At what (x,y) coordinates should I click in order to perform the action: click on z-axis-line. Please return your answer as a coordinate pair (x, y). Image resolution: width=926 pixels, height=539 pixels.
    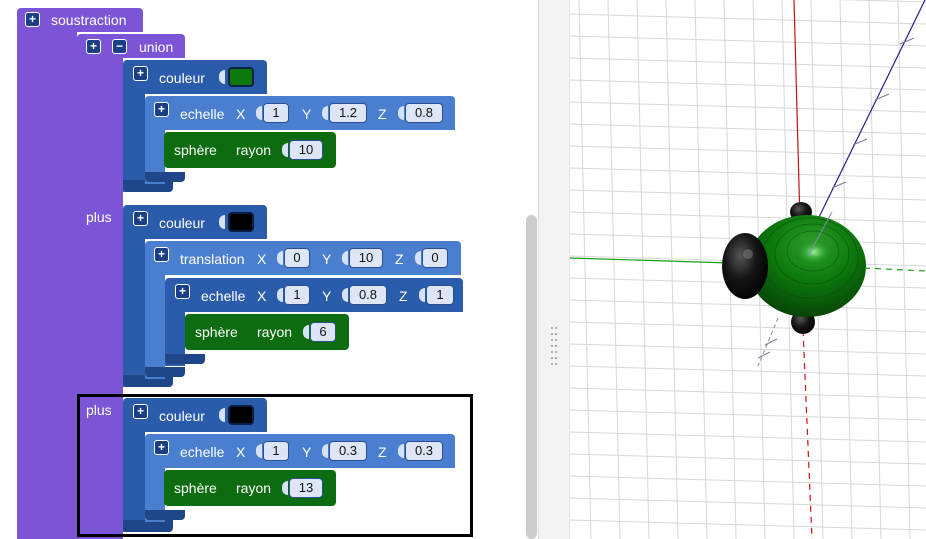
    Looking at the image, I should click on (863, 126).